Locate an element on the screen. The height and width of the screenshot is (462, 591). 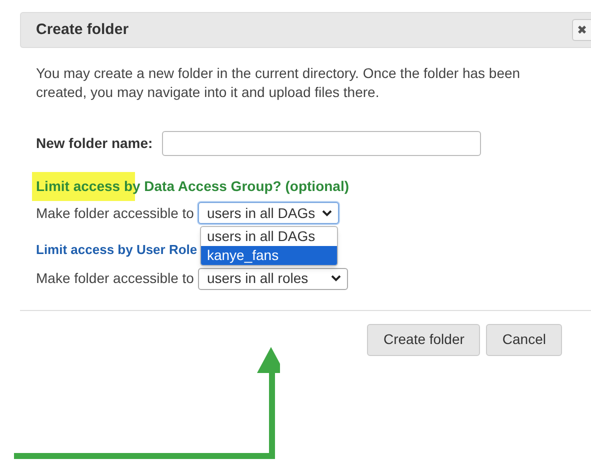
dialog-button: Create folder is located at coordinates (423, 340).